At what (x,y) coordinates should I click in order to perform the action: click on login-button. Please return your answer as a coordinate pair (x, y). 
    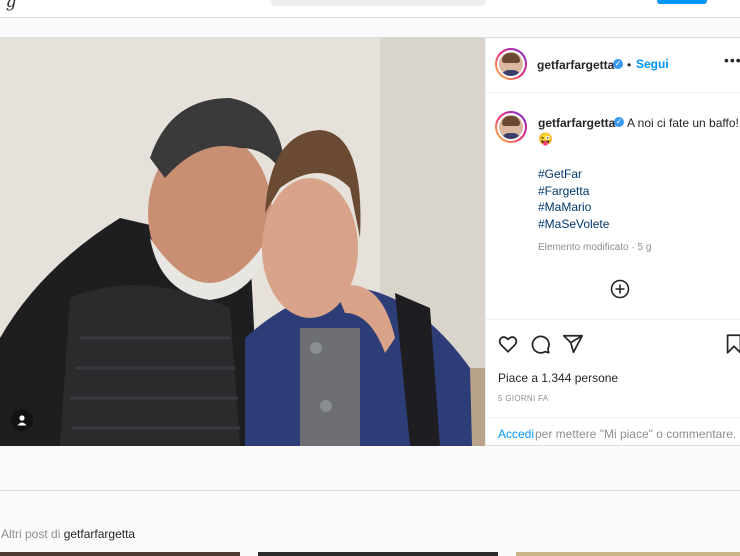
    Looking at the image, I should click on (682, 2).